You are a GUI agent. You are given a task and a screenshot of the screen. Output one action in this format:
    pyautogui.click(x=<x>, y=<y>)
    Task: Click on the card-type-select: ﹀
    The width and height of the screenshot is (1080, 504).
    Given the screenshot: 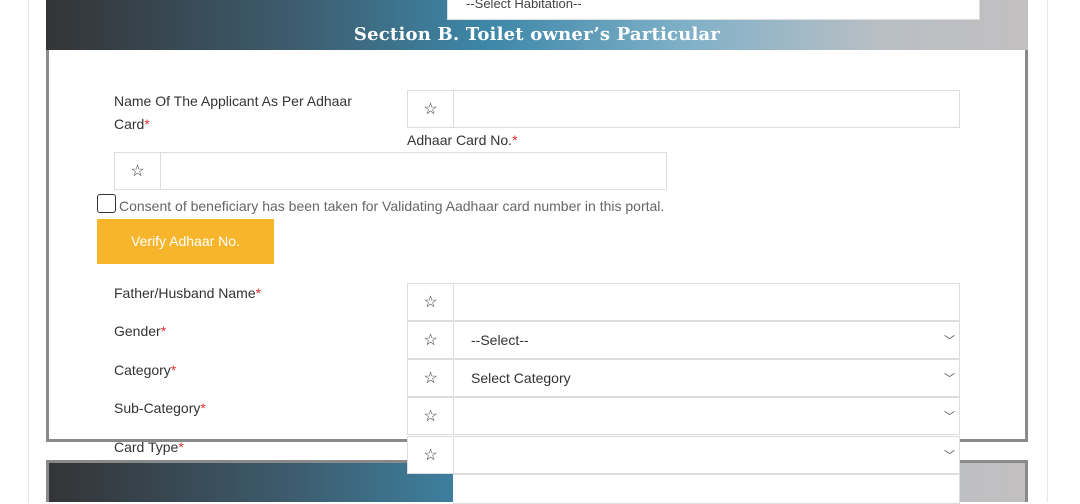 What is the action you would take?
    pyautogui.click(x=706, y=455)
    